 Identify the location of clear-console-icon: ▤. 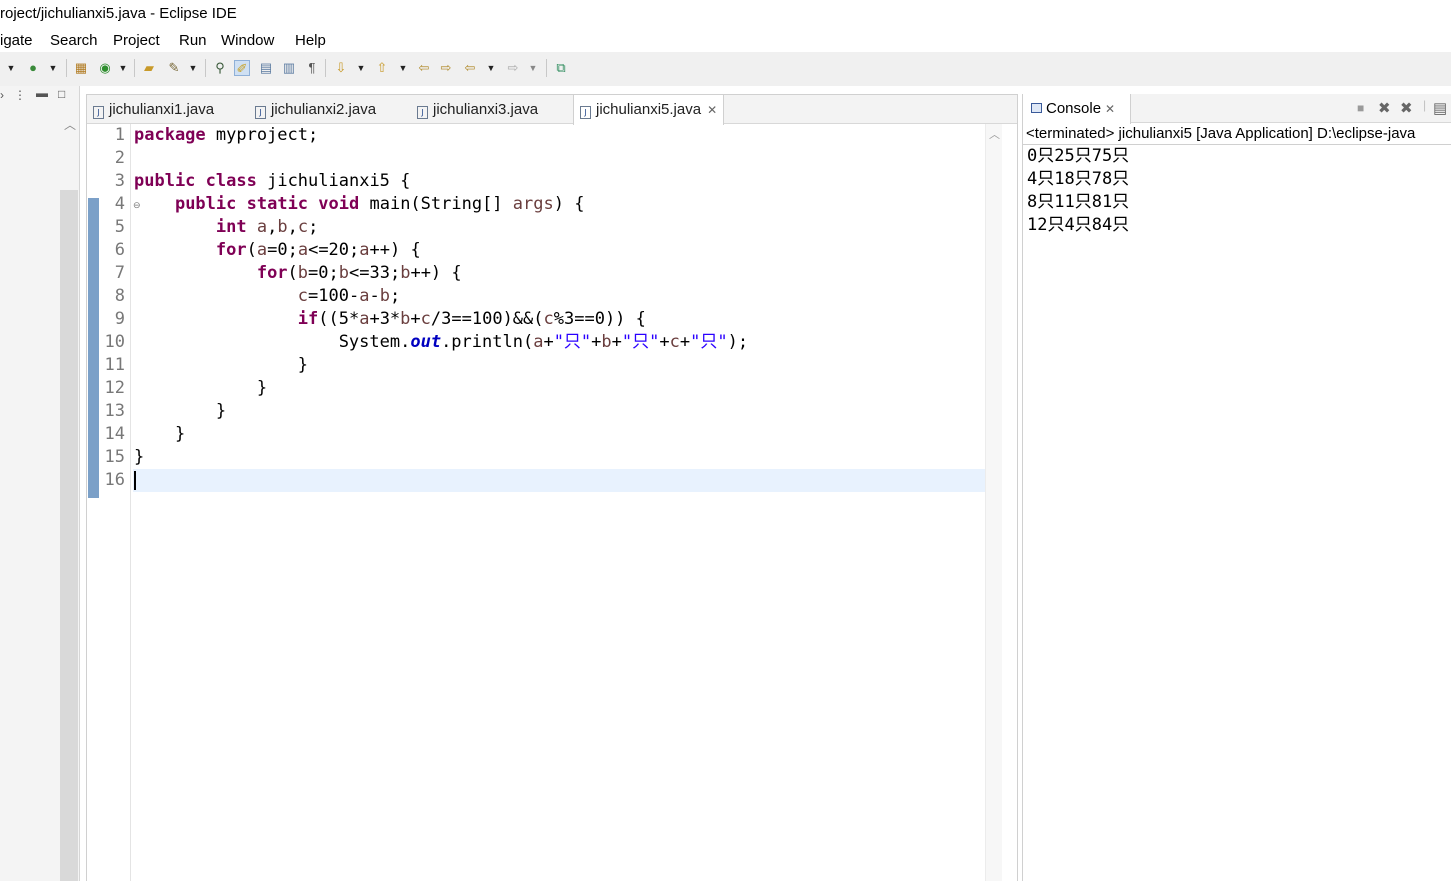
(1440, 108).